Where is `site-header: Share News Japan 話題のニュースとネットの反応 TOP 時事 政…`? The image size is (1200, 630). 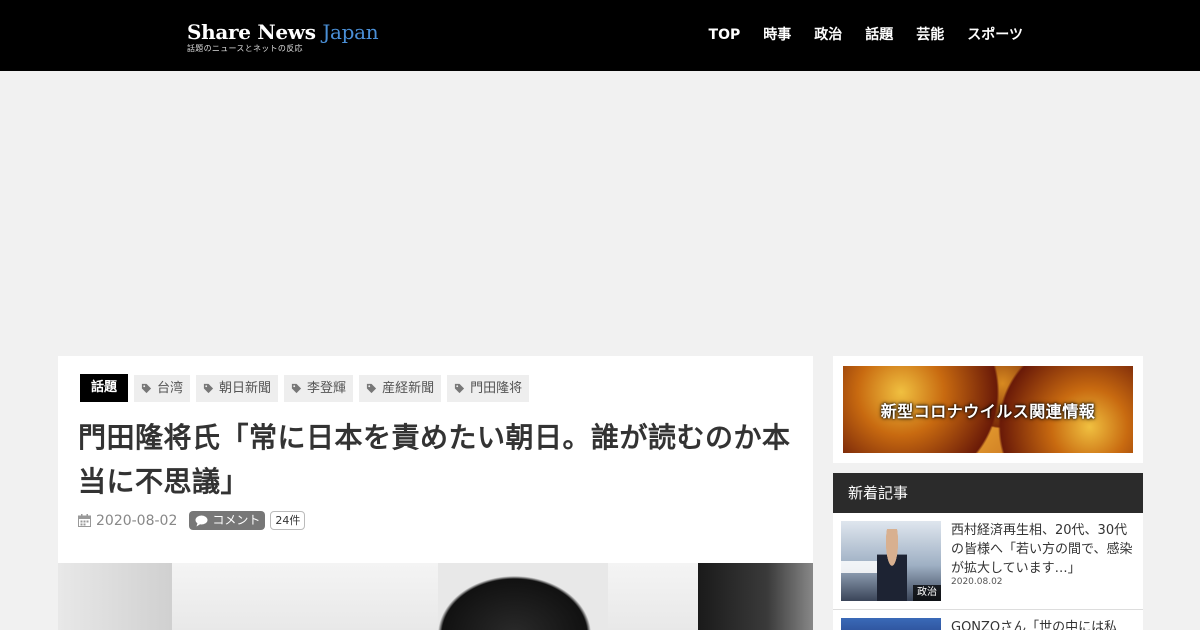 site-header: Share News Japan 話題のニュースとネットの反応 TOP 時事 政… is located at coordinates (600, 35).